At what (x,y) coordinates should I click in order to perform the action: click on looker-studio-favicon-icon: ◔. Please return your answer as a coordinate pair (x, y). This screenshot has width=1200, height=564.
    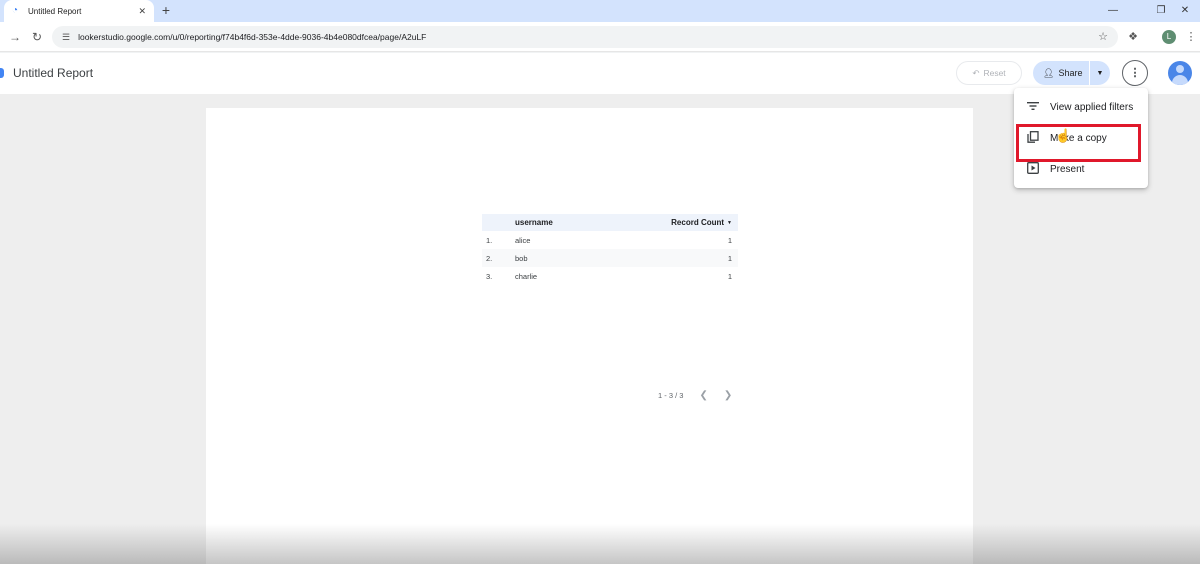
    Looking at the image, I should click on (15, 10).